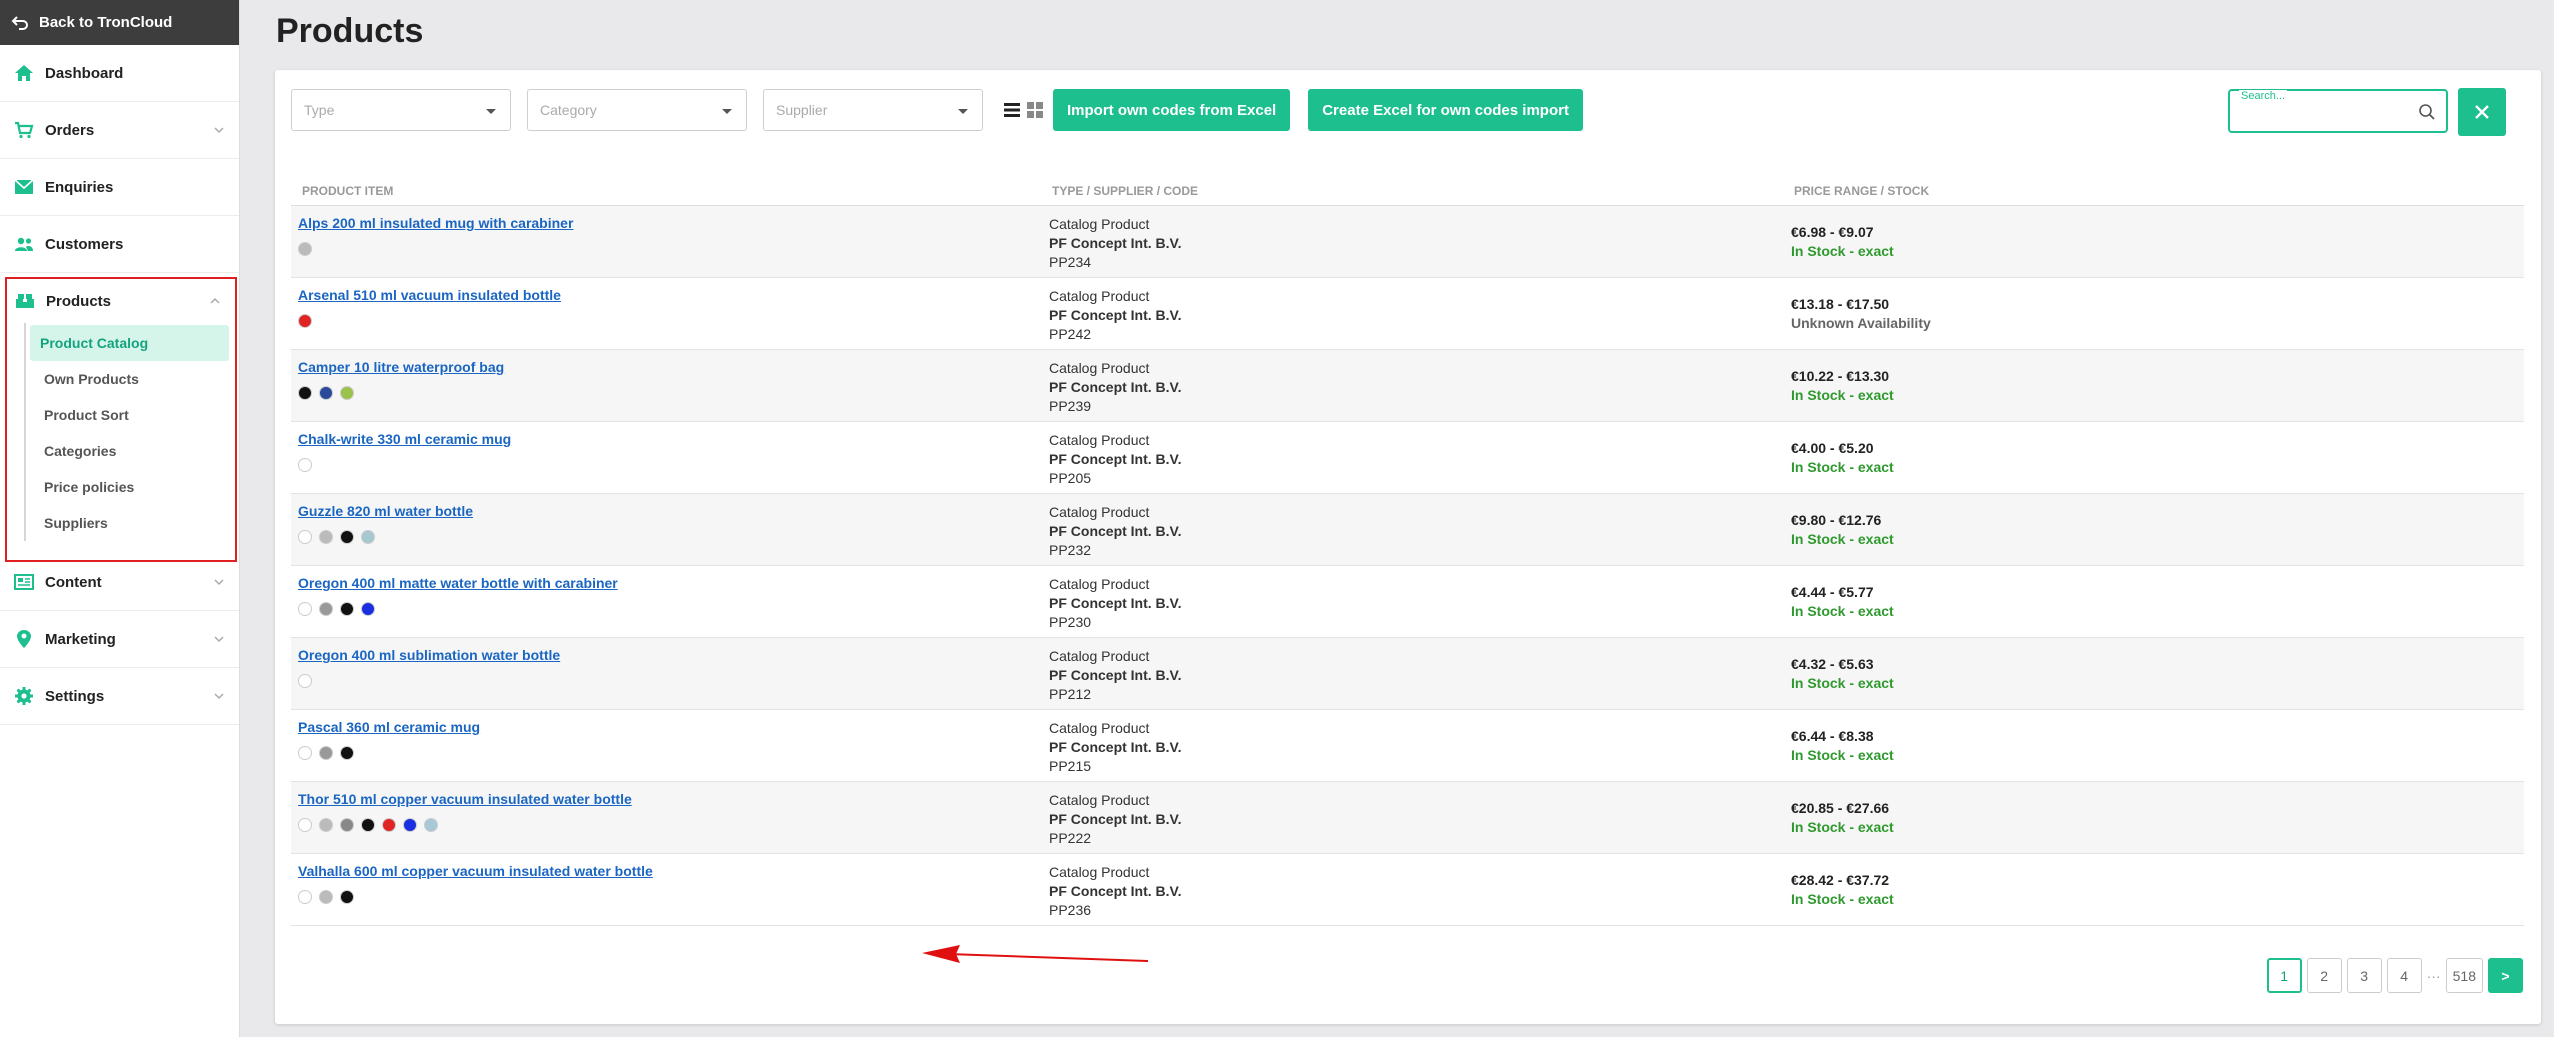 The width and height of the screenshot is (2554, 1037). I want to click on sidebar-item-settings: Settings, so click(119, 696).